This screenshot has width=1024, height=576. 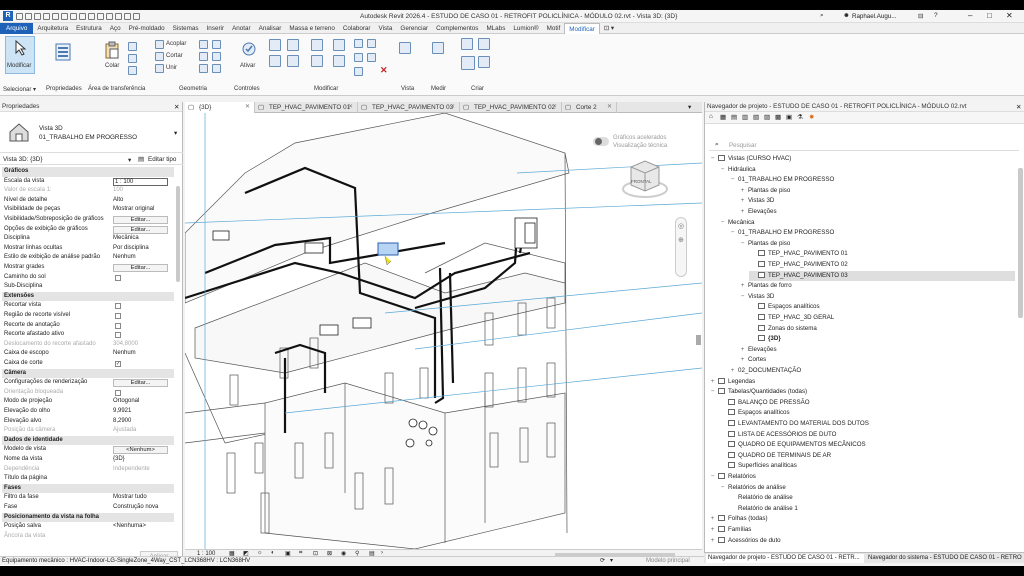 What do you see at coordinates (789, 117) in the screenshot?
I see `assembly-icon: ▣` at bounding box center [789, 117].